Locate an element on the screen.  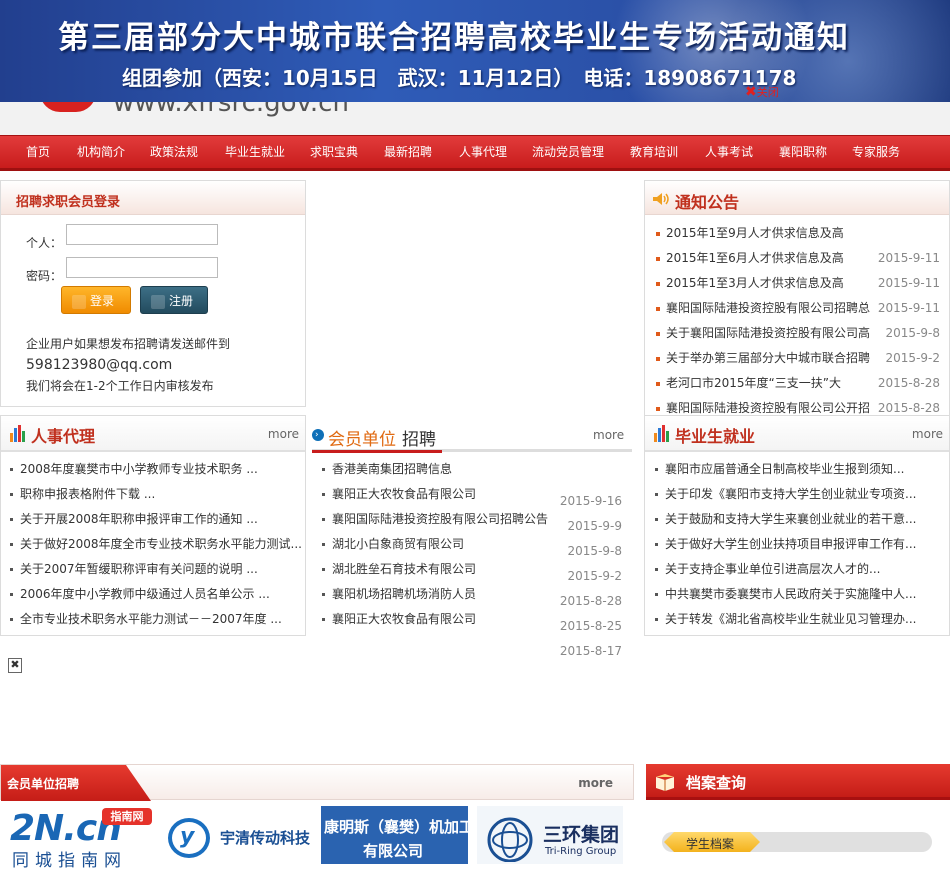
notice-item: 2015年1至3月人才供求信息及高 2015-9-11 is located at coordinates (798, 282).